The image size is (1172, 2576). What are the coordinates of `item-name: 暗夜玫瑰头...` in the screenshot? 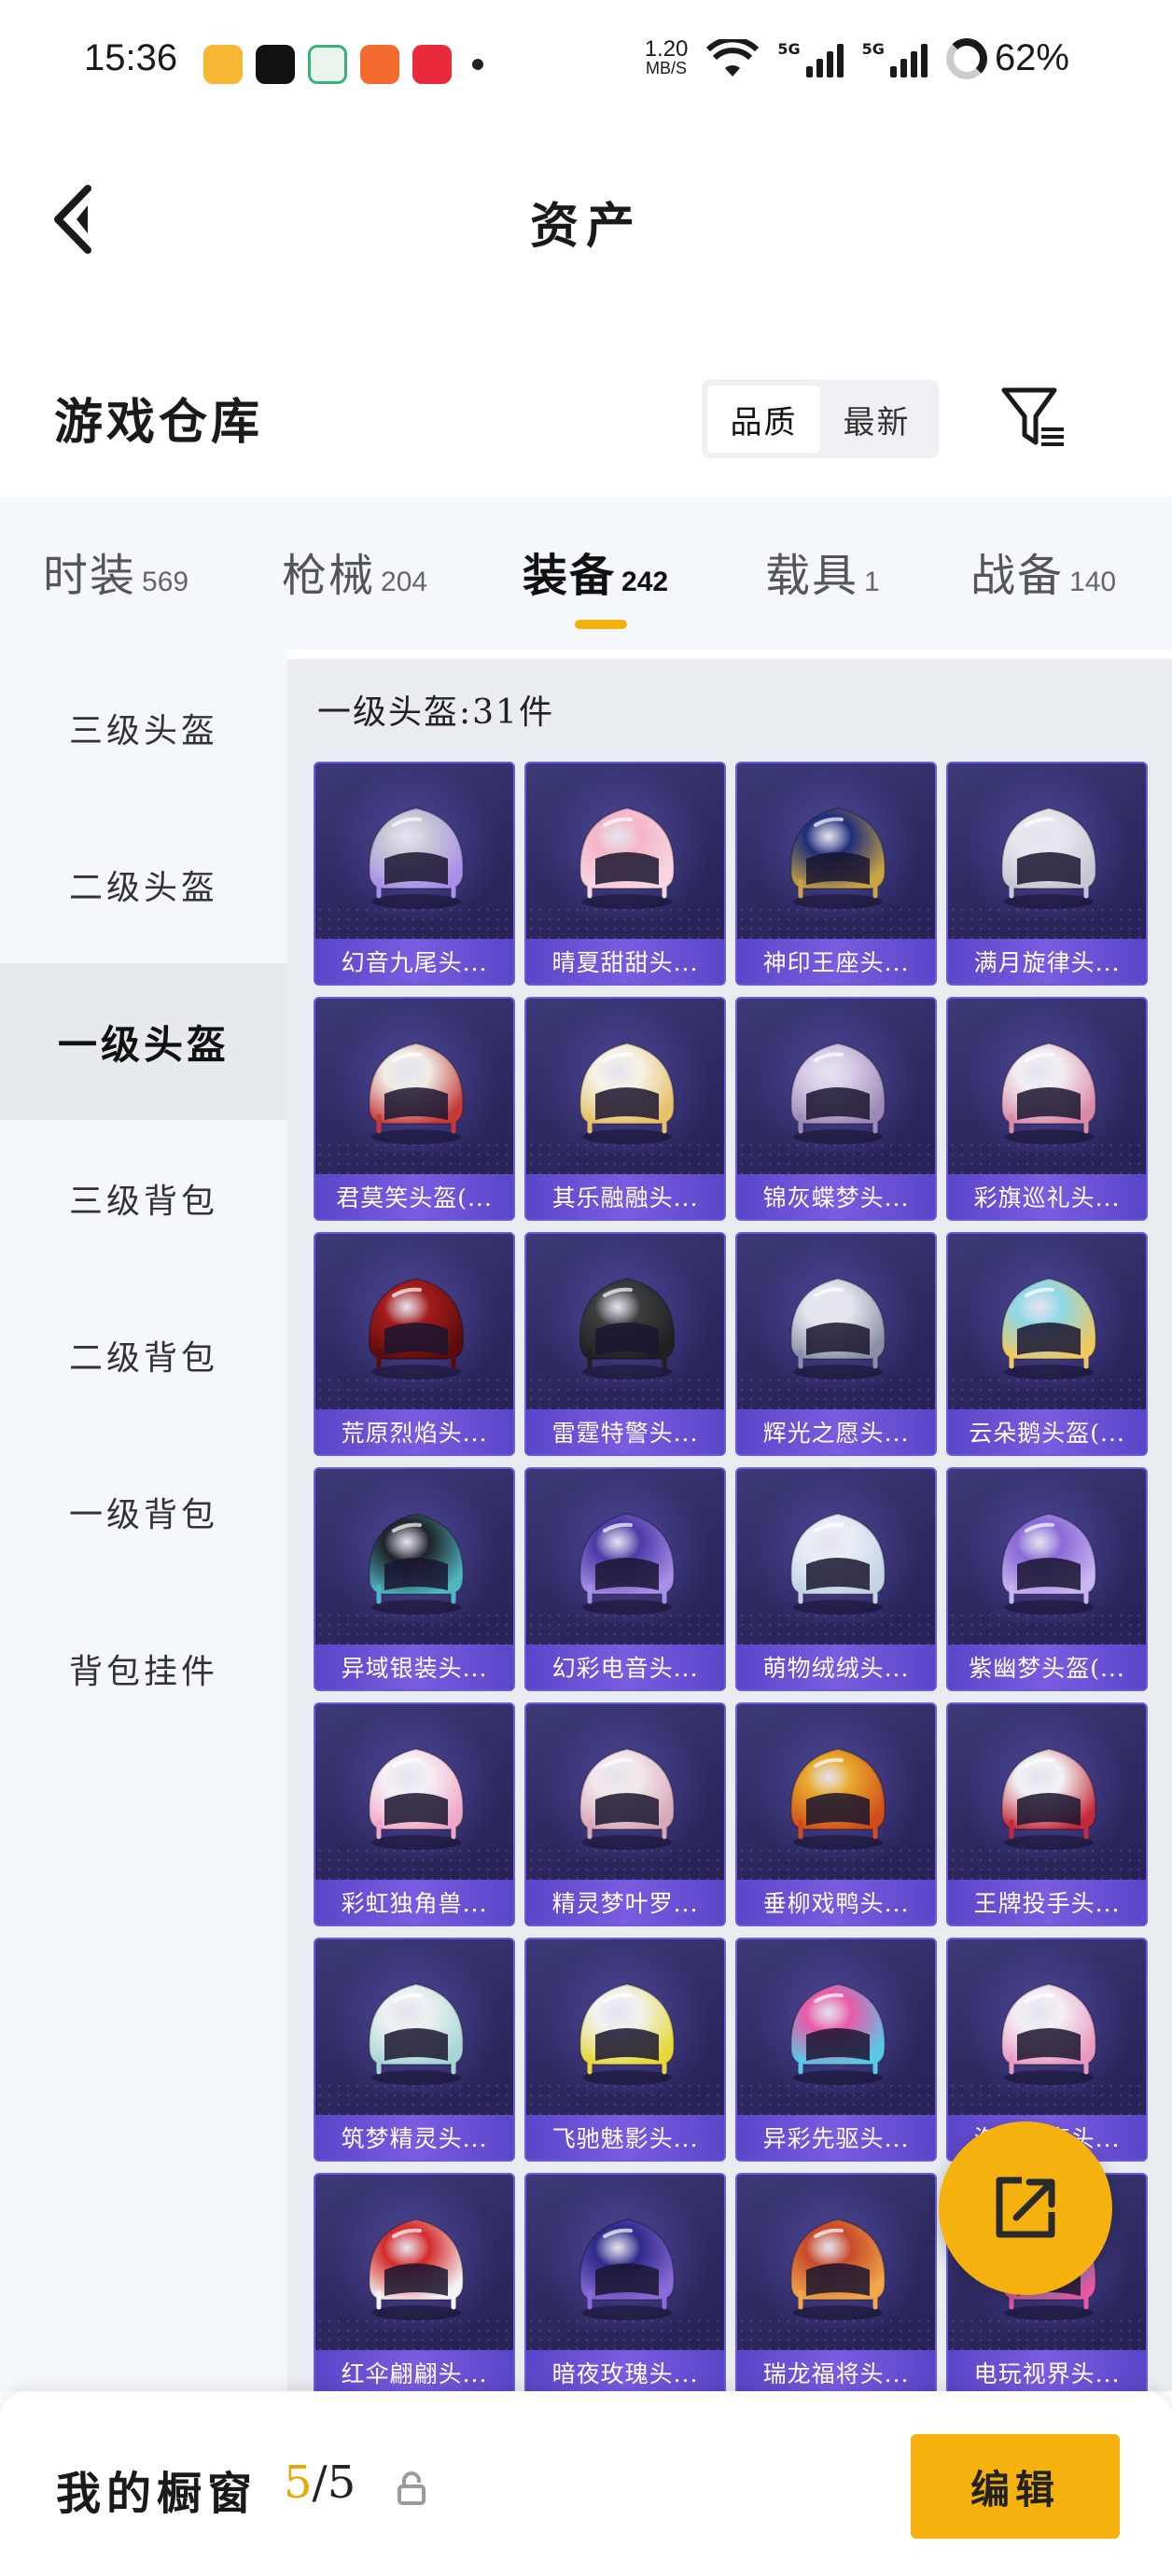 It's located at (625, 2372).